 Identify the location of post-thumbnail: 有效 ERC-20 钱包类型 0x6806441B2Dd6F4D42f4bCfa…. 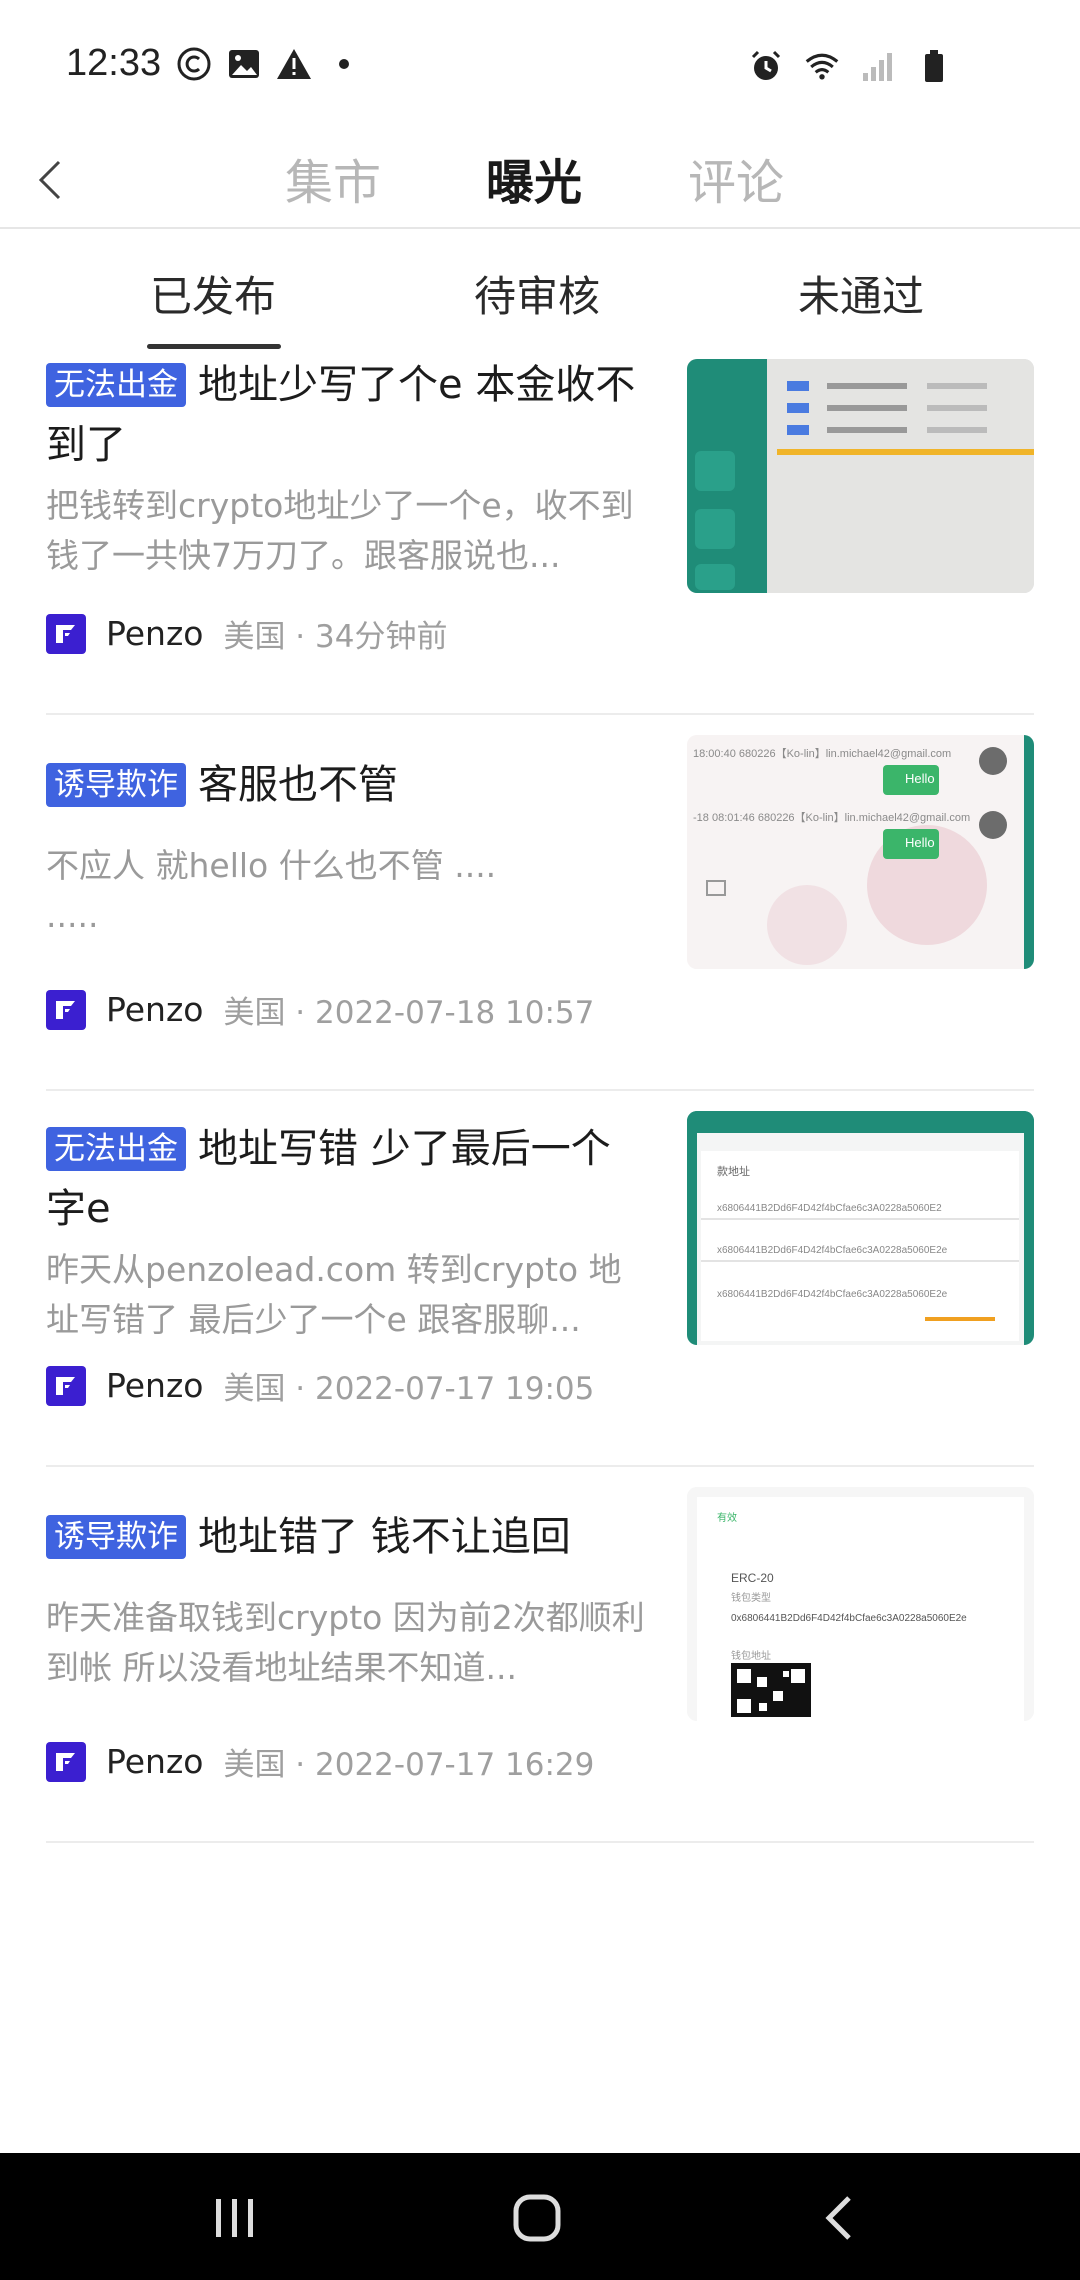
(860, 1604).